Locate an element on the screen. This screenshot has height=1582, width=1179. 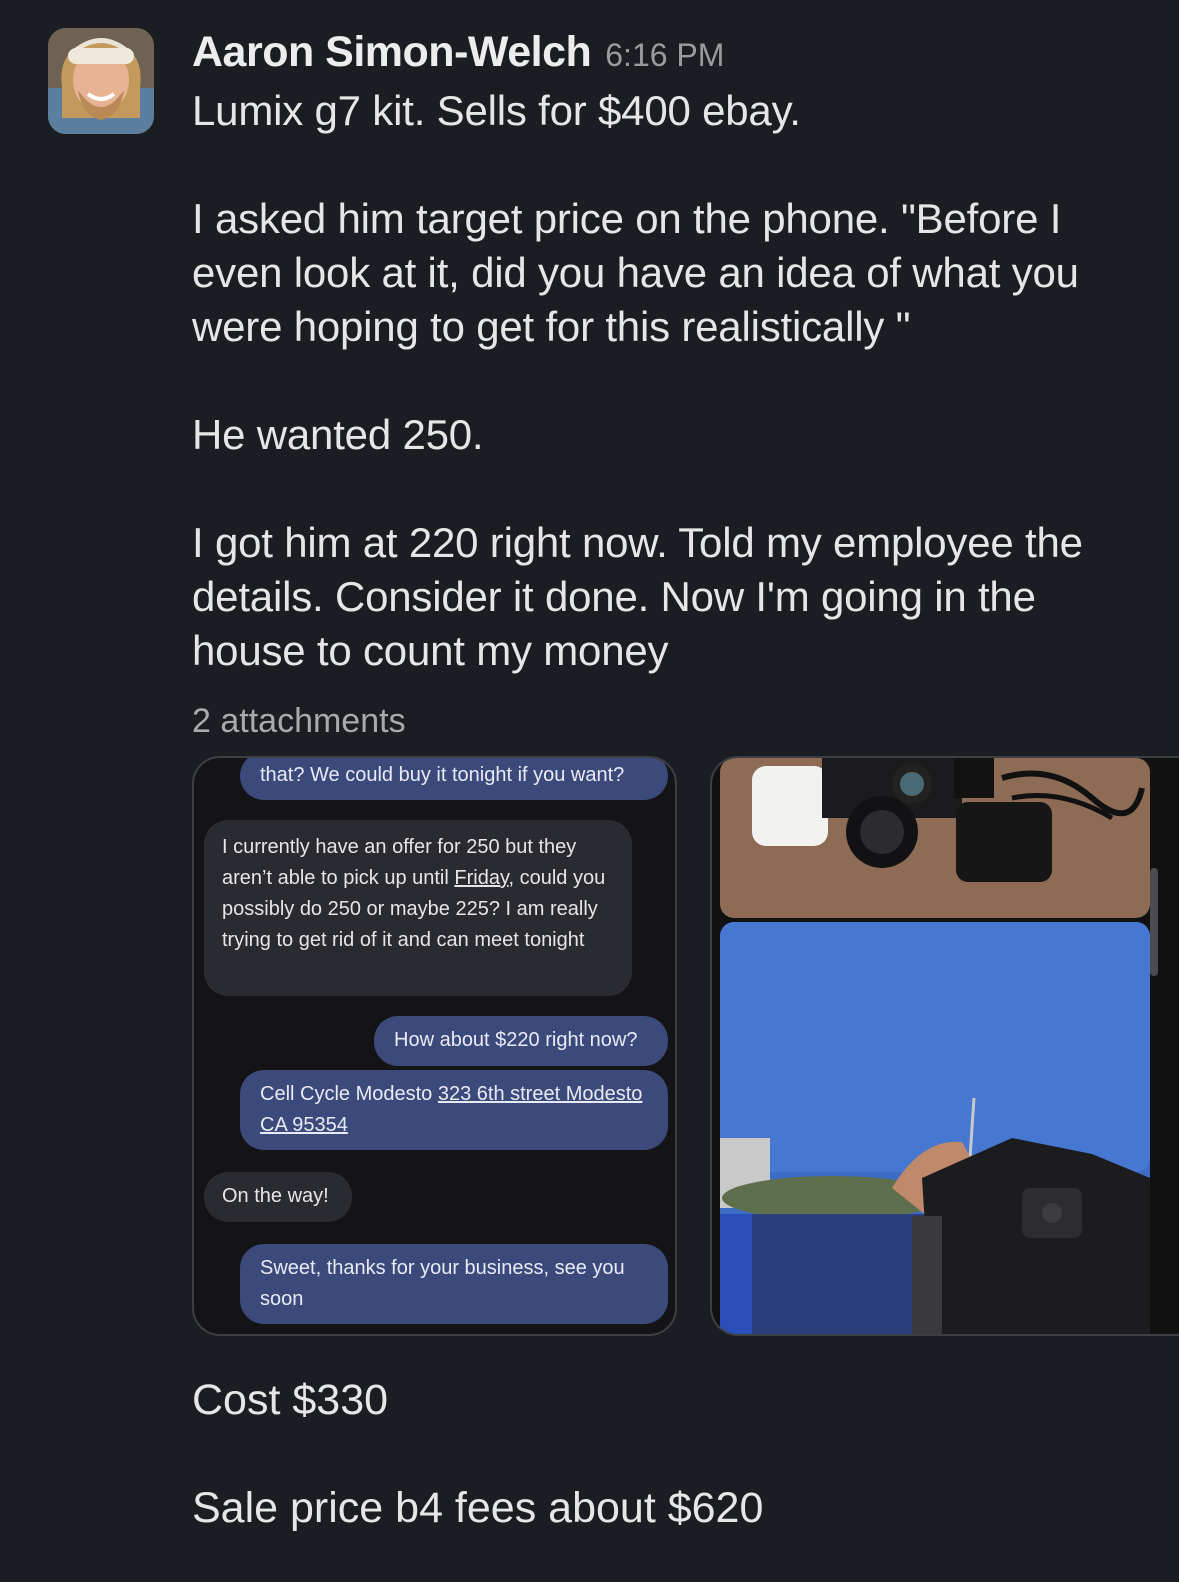
attachment-image-camera-kit is located at coordinates (944, 1046).